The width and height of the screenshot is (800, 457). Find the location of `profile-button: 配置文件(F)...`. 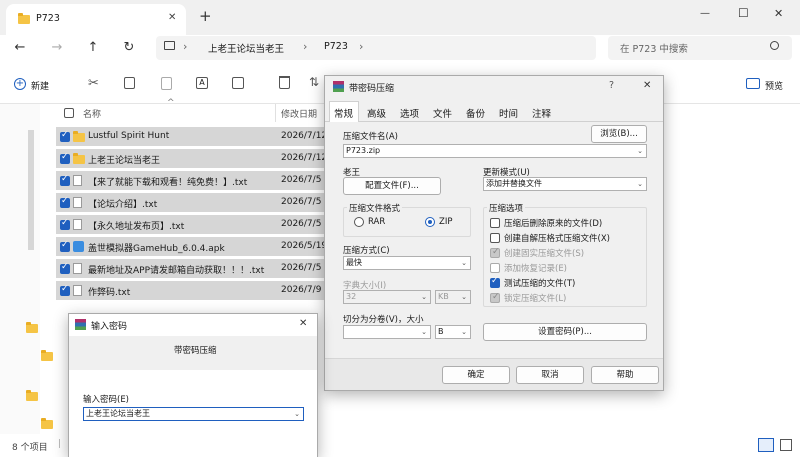

profile-button: 配置文件(F)... is located at coordinates (392, 186).